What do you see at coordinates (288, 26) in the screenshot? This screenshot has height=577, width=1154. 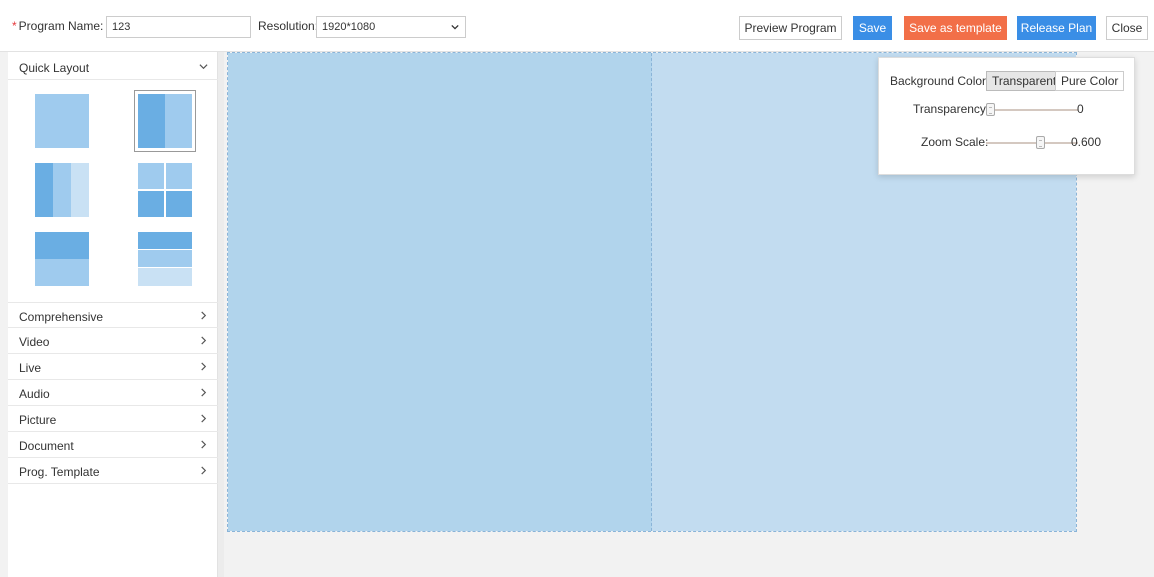 I see `resolution-label: Resolution:` at bounding box center [288, 26].